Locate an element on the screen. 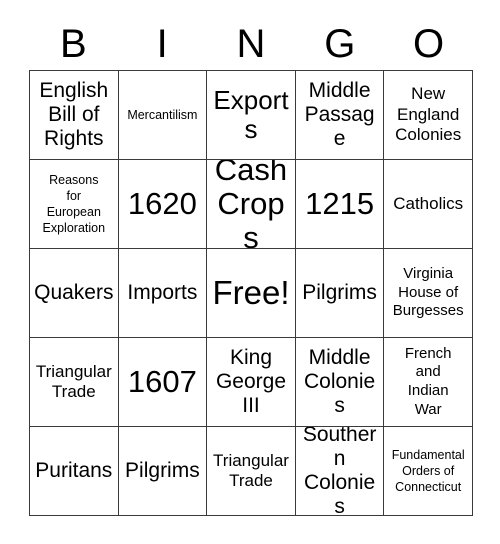 The height and width of the screenshot is (544, 500). bingo-cell-r2-c4: 1215 is located at coordinates (340, 204).